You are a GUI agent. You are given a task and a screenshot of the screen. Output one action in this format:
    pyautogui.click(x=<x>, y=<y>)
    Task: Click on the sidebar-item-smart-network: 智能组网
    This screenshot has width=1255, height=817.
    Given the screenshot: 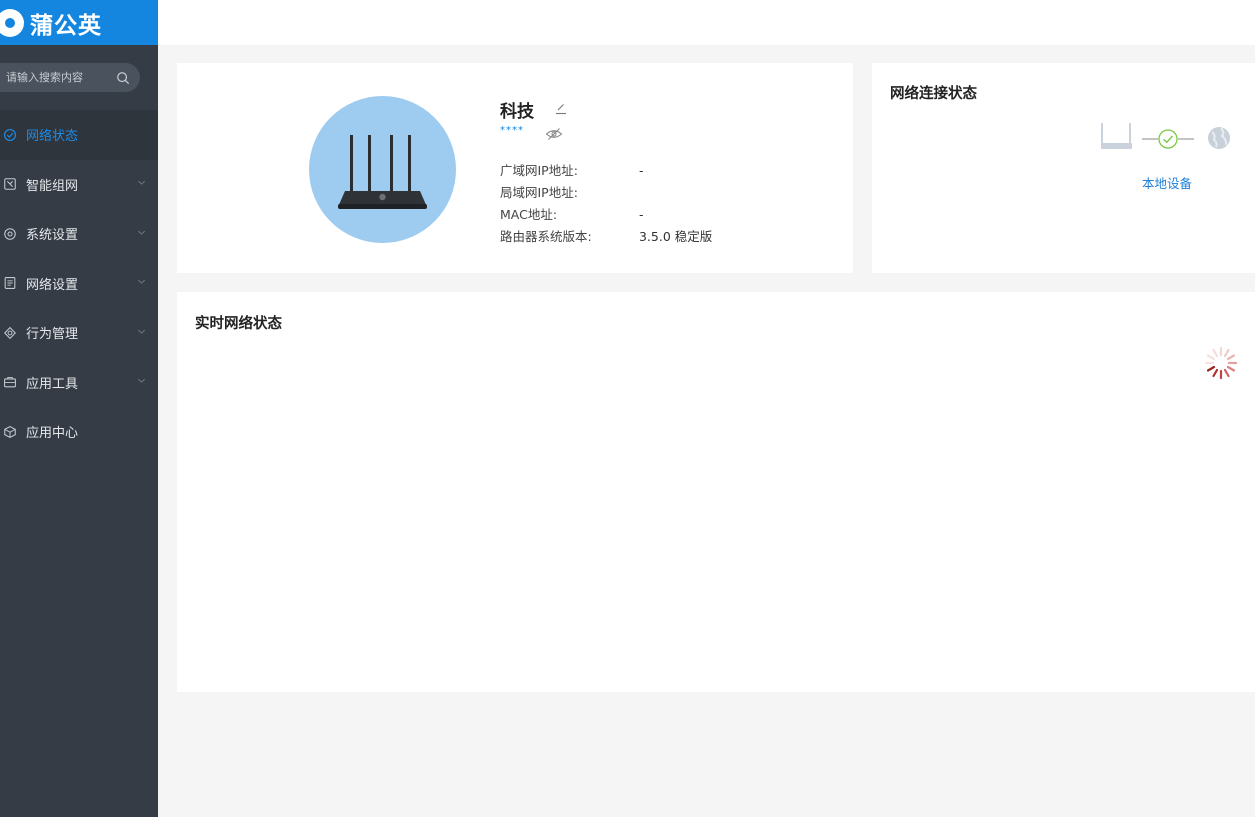 What is the action you would take?
    pyautogui.click(x=79, y=185)
    